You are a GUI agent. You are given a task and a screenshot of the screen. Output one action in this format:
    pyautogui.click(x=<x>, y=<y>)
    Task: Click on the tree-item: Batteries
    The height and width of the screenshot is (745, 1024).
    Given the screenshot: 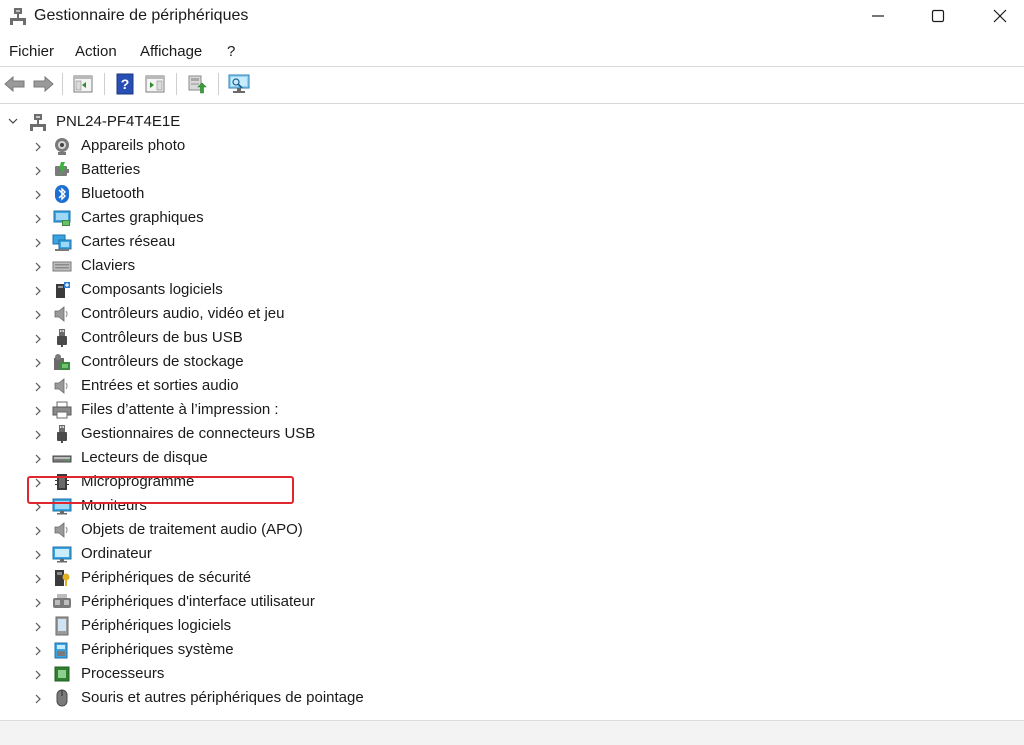 What is the action you would take?
    pyautogui.click(x=278, y=170)
    